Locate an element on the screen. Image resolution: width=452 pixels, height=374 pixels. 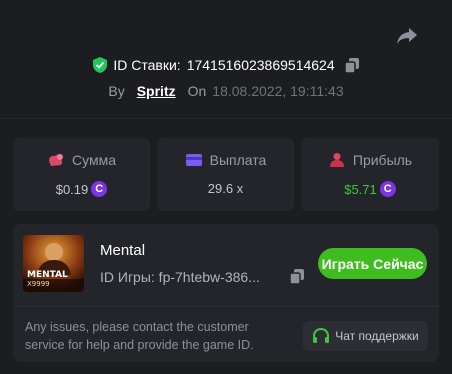
headset-icon is located at coordinates (321, 335).